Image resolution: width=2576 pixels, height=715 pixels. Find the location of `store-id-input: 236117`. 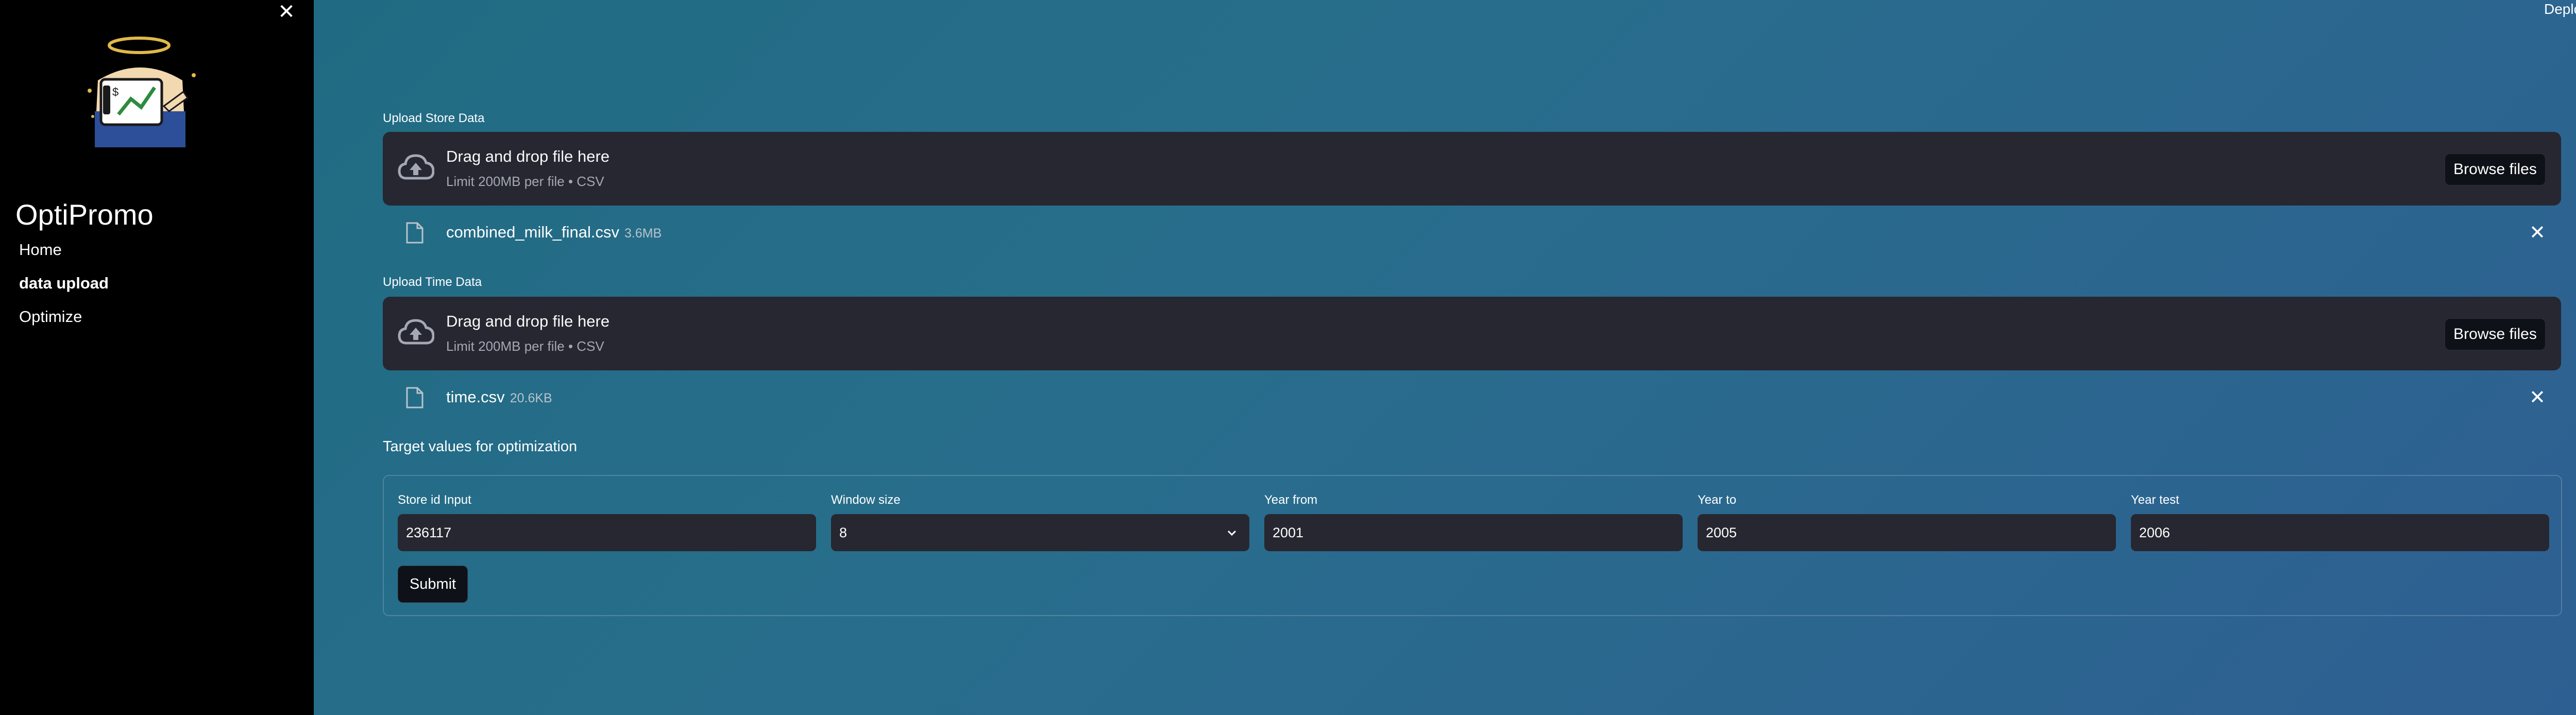

store-id-input: 236117 is located at coordinates (607, 532).